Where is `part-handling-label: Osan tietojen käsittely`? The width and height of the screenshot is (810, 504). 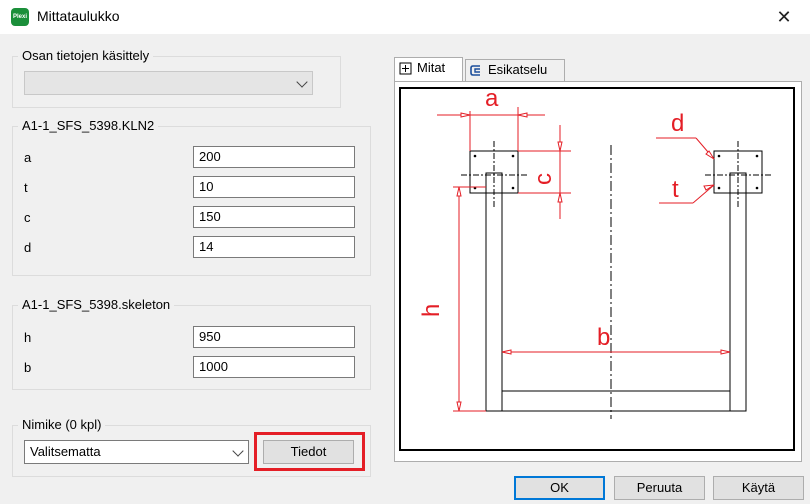 part-handling-label: Osan tietojen käsittely is located at coordinates (86, 56).